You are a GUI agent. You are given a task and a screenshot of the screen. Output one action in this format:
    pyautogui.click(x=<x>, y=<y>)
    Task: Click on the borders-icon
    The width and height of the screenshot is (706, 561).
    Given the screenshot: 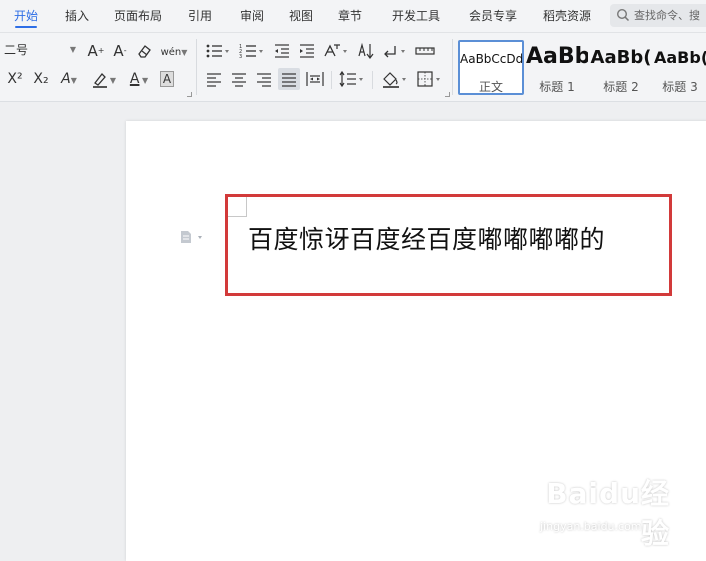 What is the action you would take?
    pyautogui.click(x=428, y=79)
    